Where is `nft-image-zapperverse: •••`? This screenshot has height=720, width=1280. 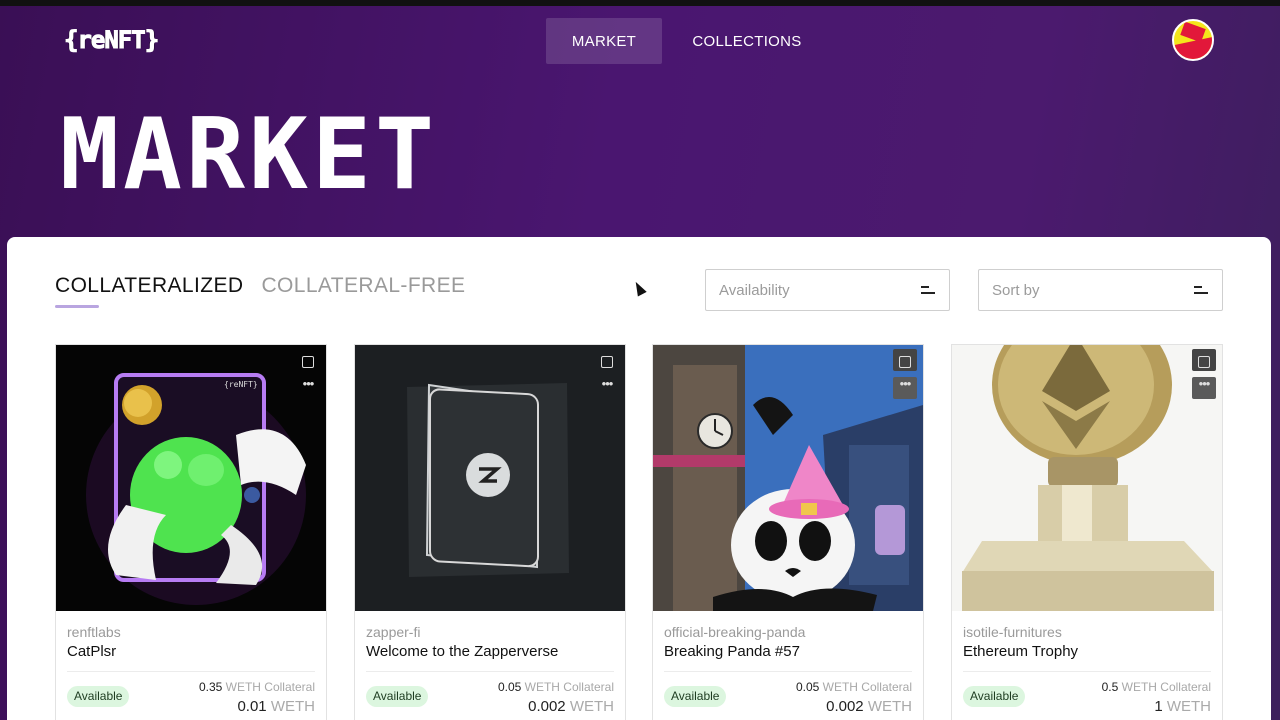 nft-image-zapperverse: ••• is located at coordinates (490, 478).